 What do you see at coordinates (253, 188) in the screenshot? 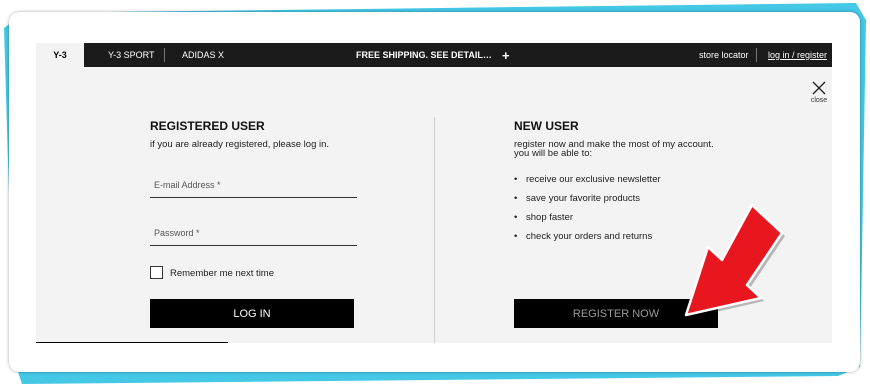
I see `email-field: E-mail Address *` at bounding box center [253, 188].